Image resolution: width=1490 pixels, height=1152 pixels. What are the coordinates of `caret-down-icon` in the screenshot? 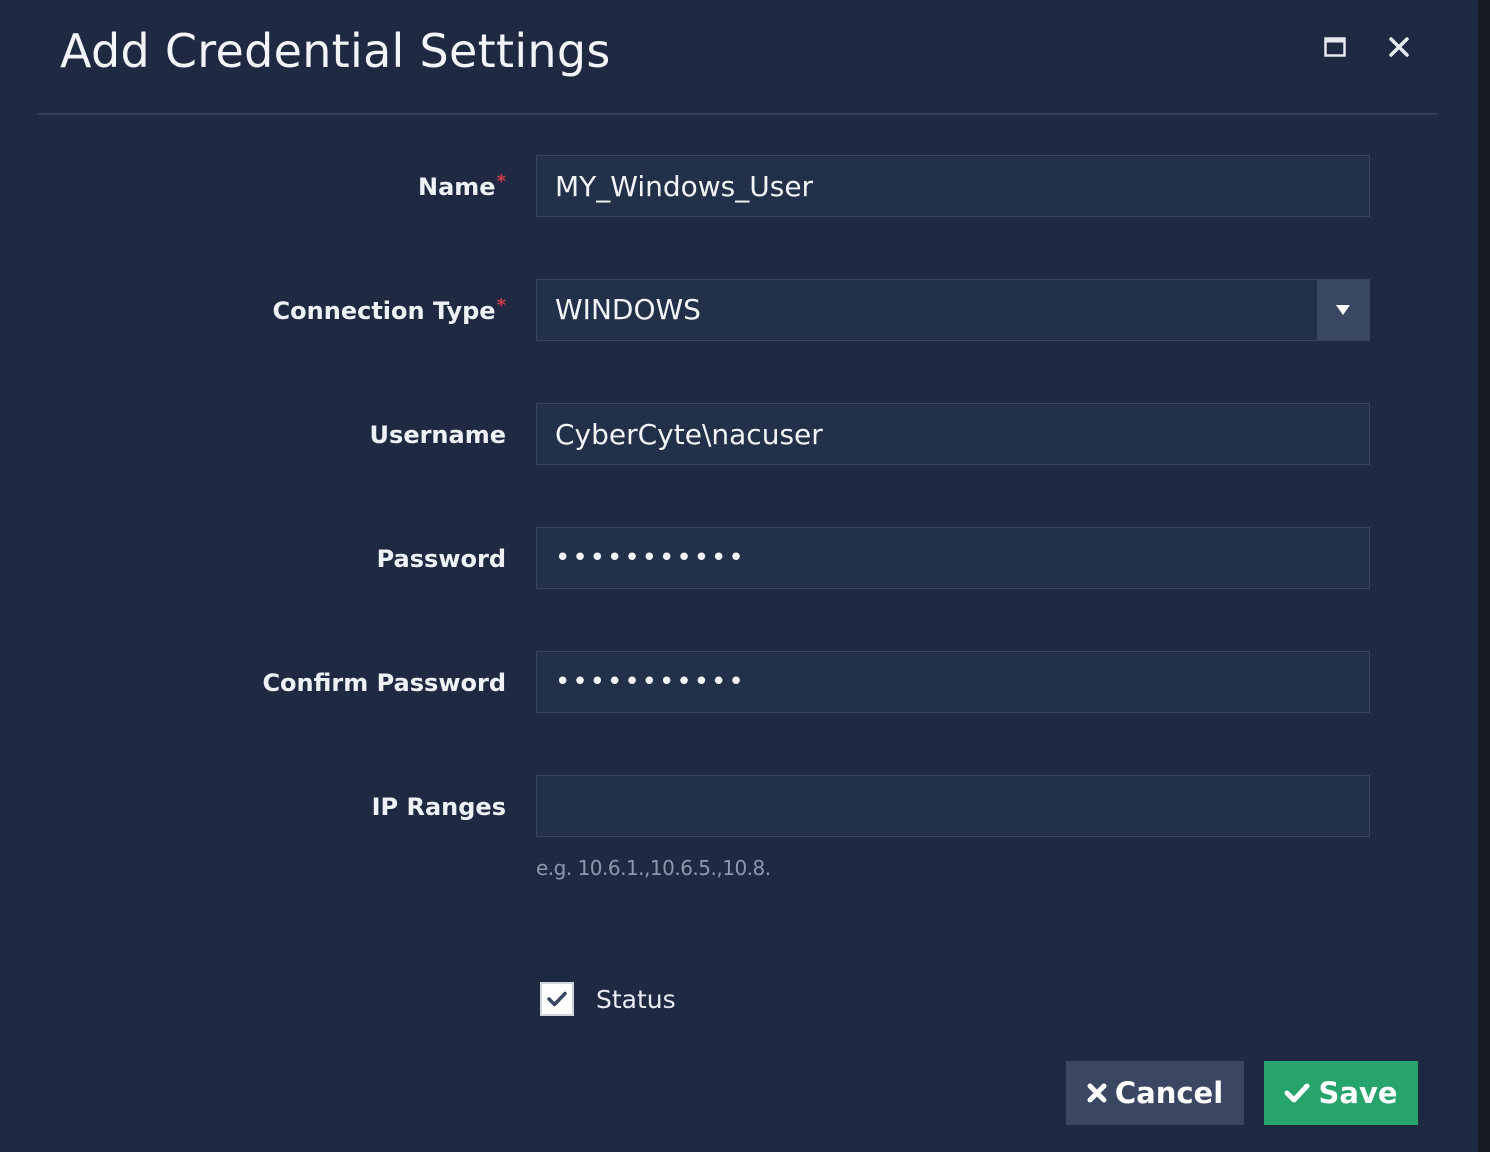 It's located at (1343, 310).